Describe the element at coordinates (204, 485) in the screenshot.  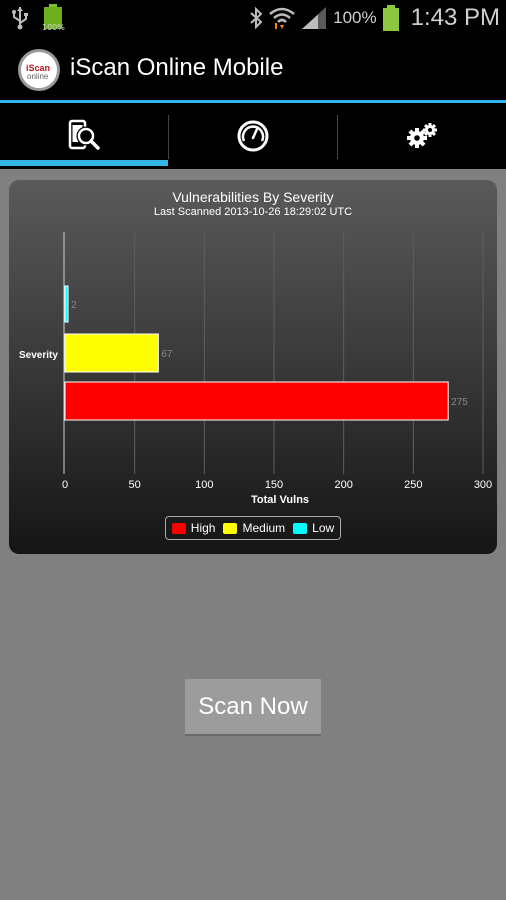
I see `x-tick-label: 100` at that location.